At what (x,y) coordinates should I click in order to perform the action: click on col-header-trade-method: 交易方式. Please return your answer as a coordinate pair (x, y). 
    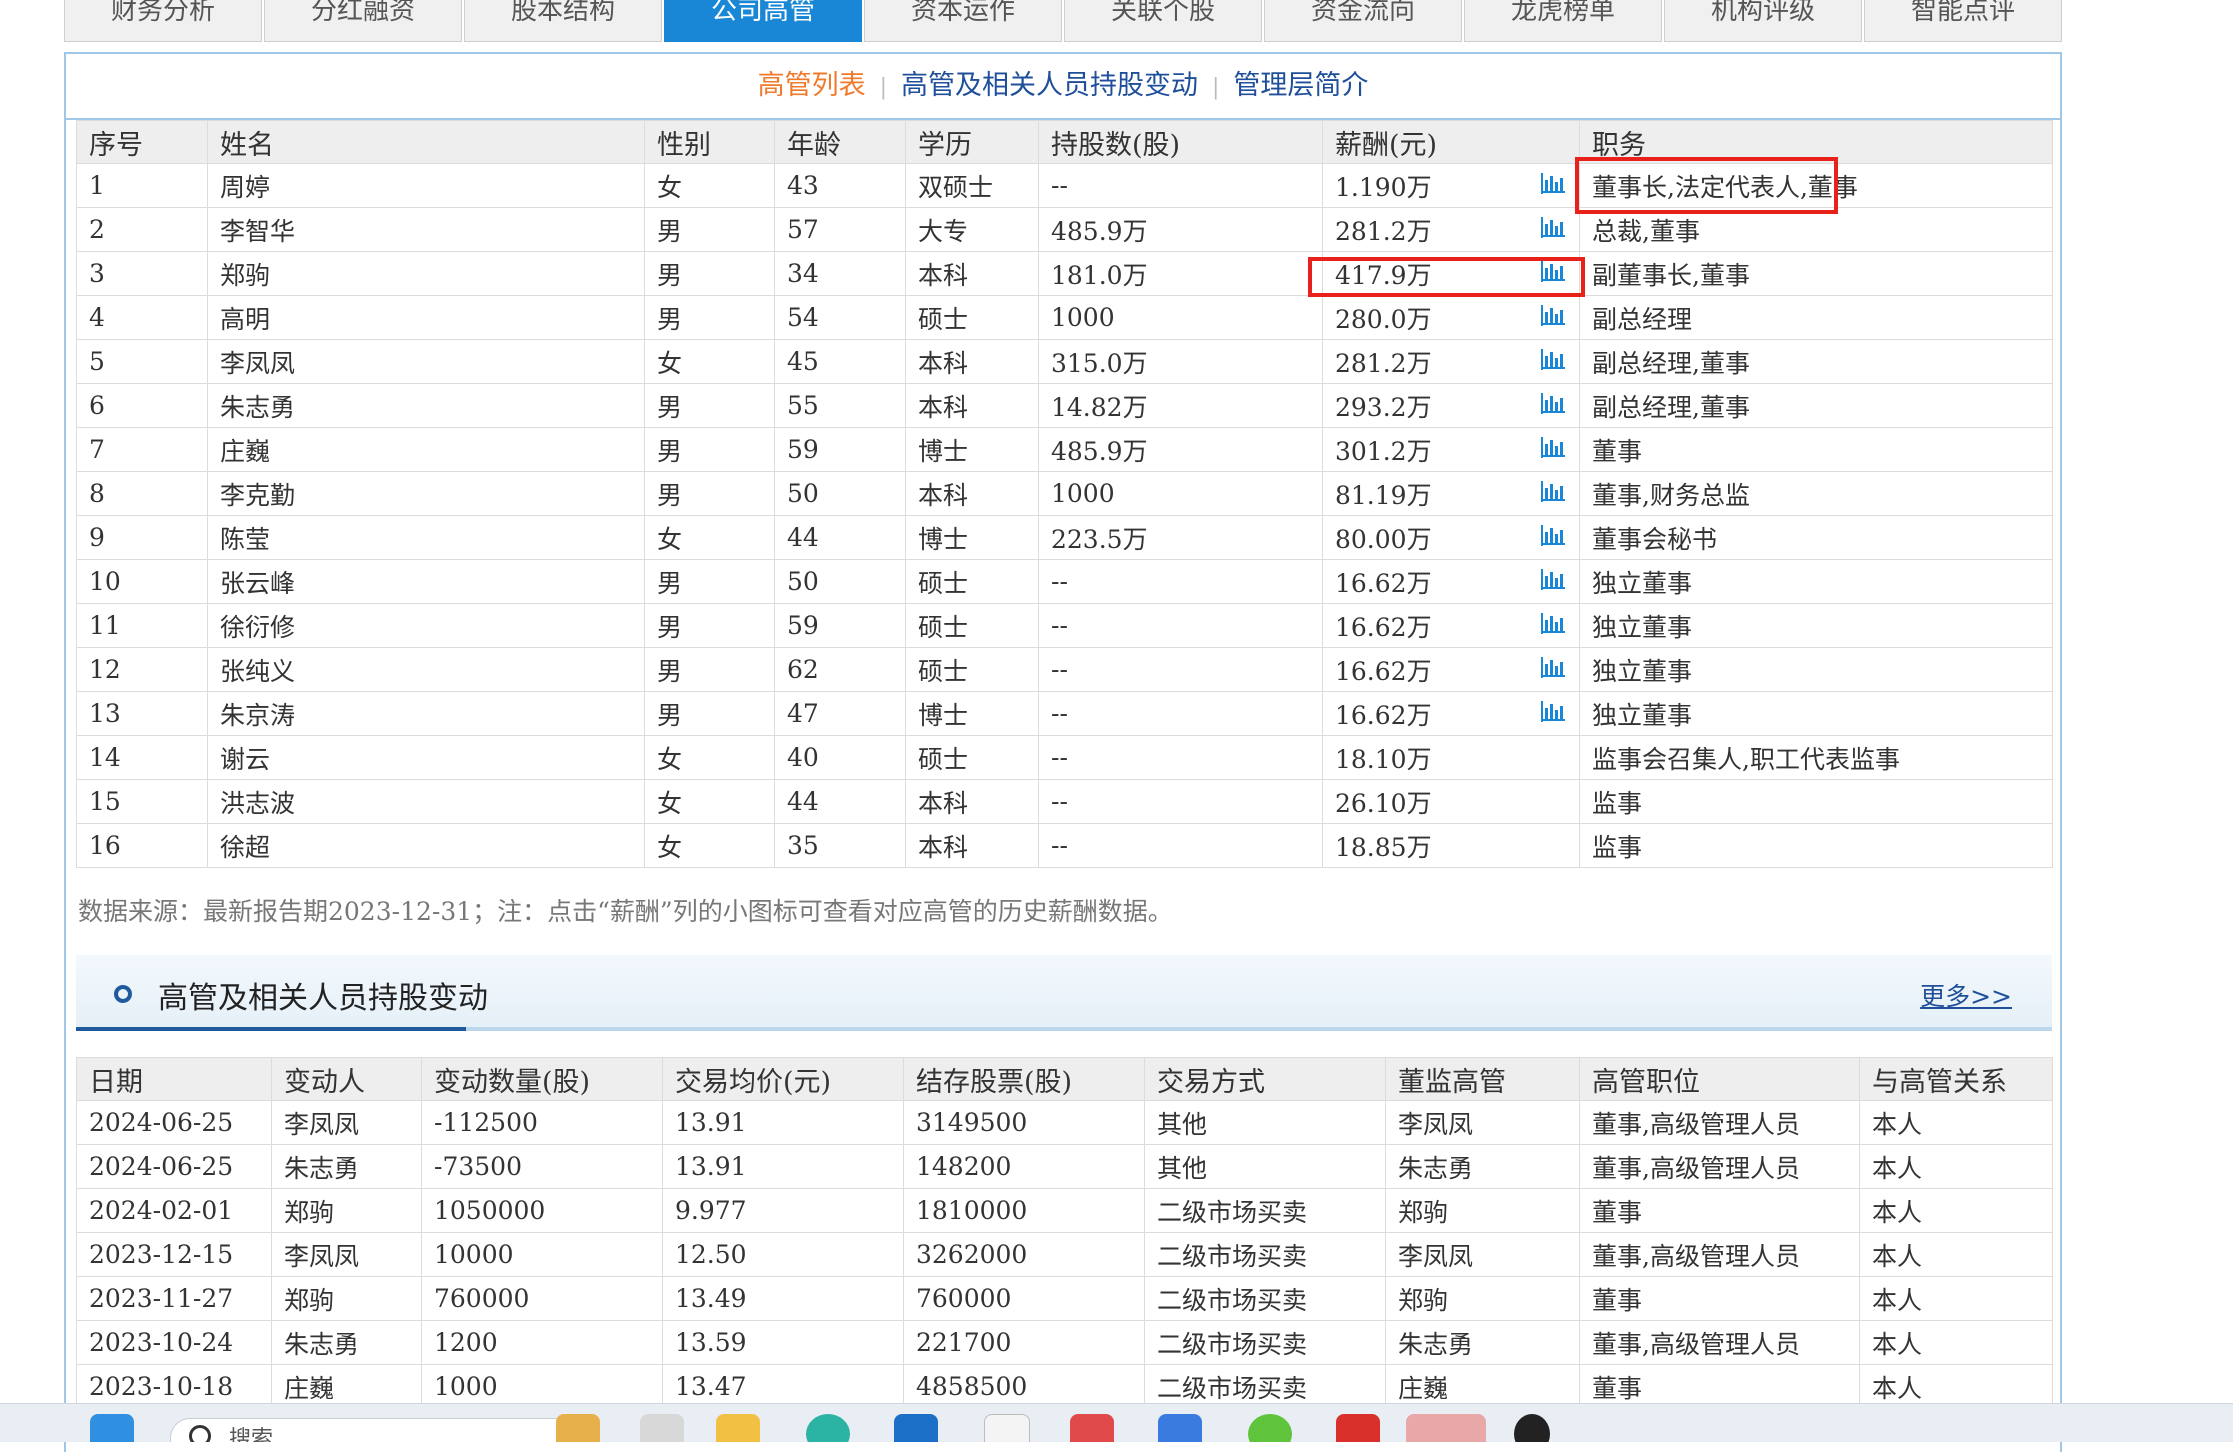
    Looking at the image, I should click on (1265, 1079).